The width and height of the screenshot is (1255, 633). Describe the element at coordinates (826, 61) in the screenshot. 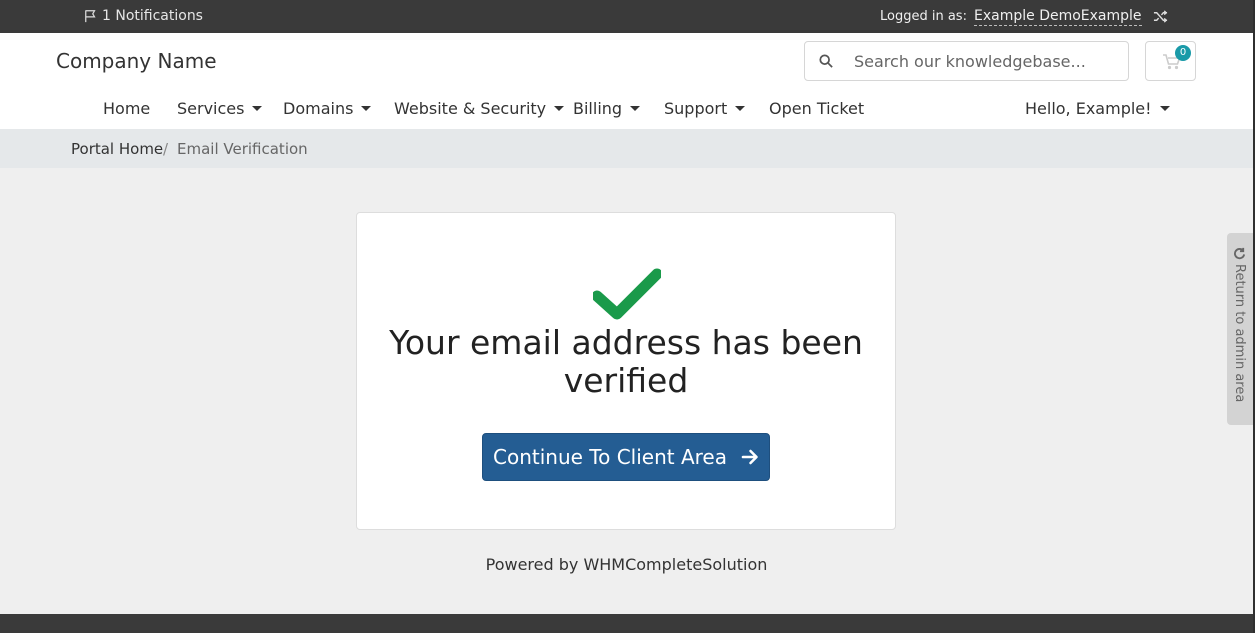

I see `search-icon` at that location.